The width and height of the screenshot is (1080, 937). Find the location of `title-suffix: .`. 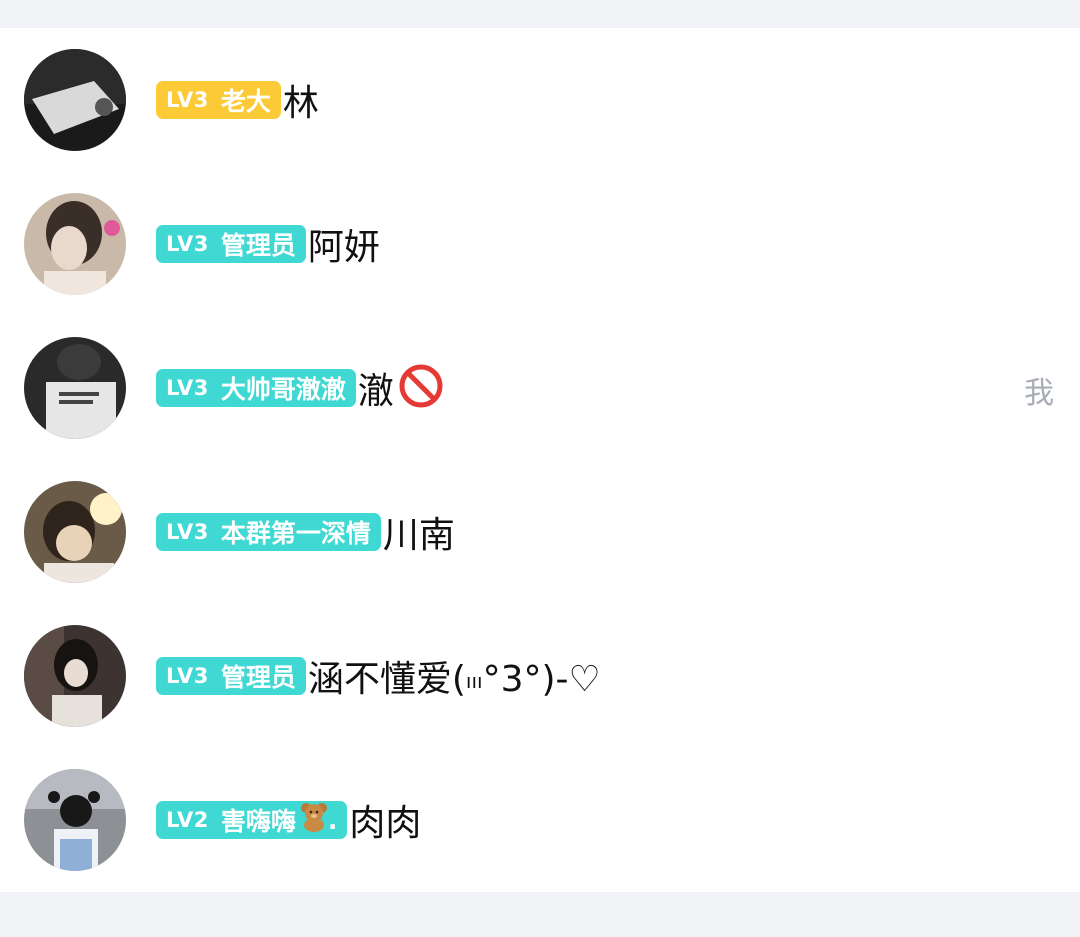

title-suffix: . is located at coordinates (332, 820).